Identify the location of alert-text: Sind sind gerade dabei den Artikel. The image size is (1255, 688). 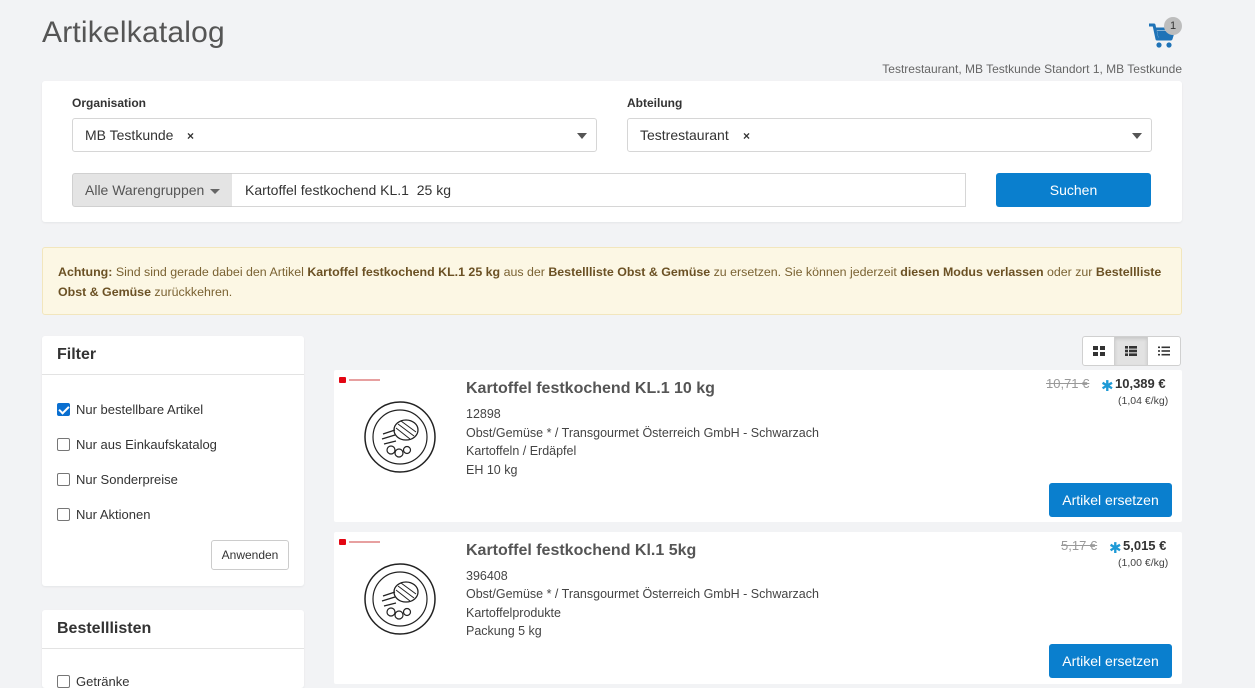
(210, 272).